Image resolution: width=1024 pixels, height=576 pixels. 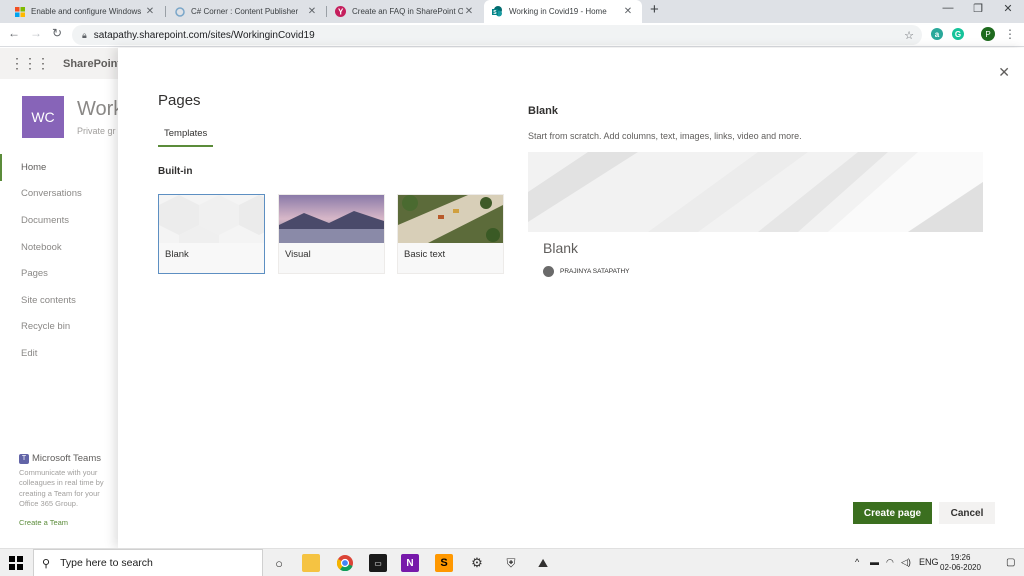 I want to click on browser-tab-active: S Working in Covid19 - Home ✕, so click(x=563, y=11).